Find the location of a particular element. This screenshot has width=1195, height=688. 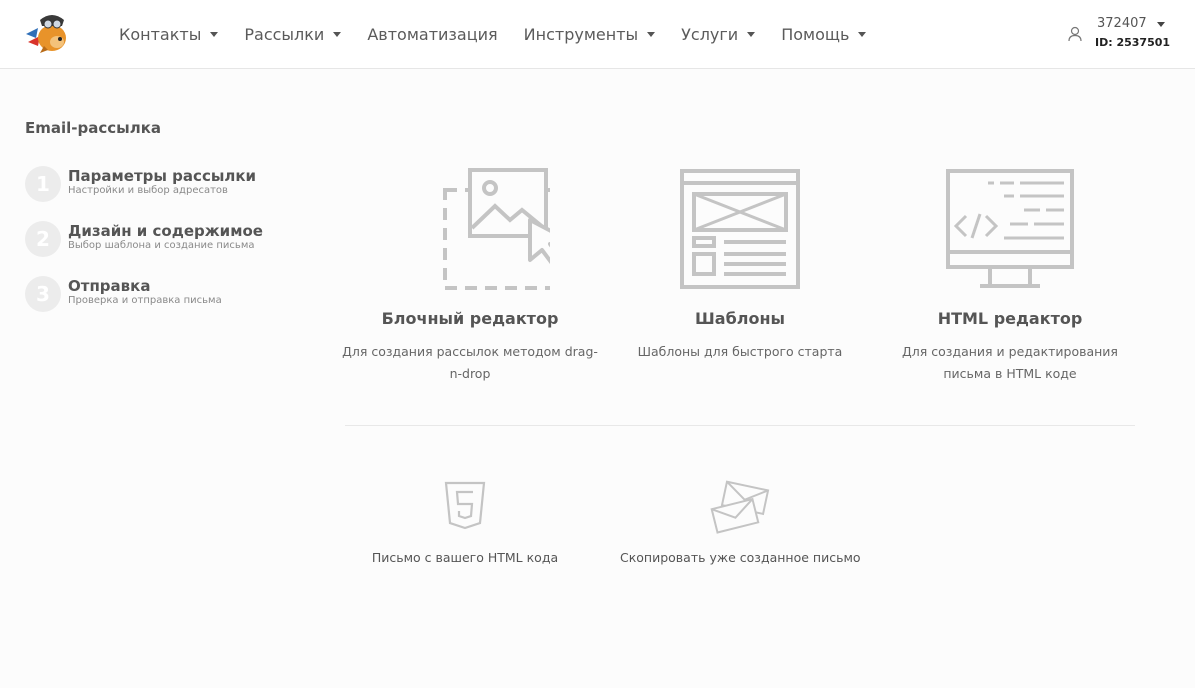

page-title: Email-рассылка is located at coordinates (93, 128).